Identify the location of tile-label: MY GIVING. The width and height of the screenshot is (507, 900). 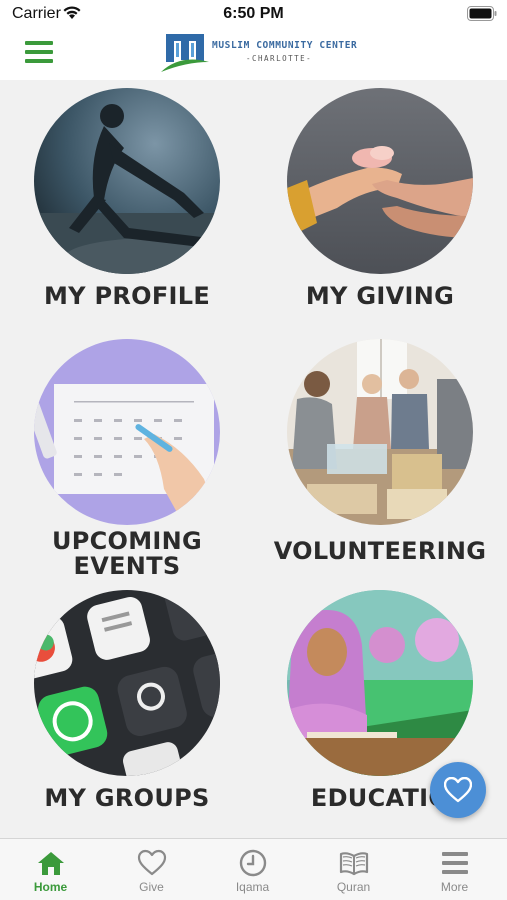
(380, 296).